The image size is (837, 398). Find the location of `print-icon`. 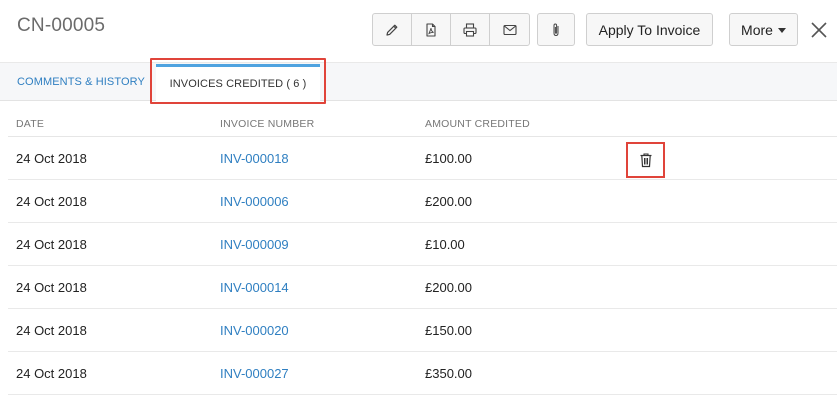

print-icon is located at coordinates (470, 29).